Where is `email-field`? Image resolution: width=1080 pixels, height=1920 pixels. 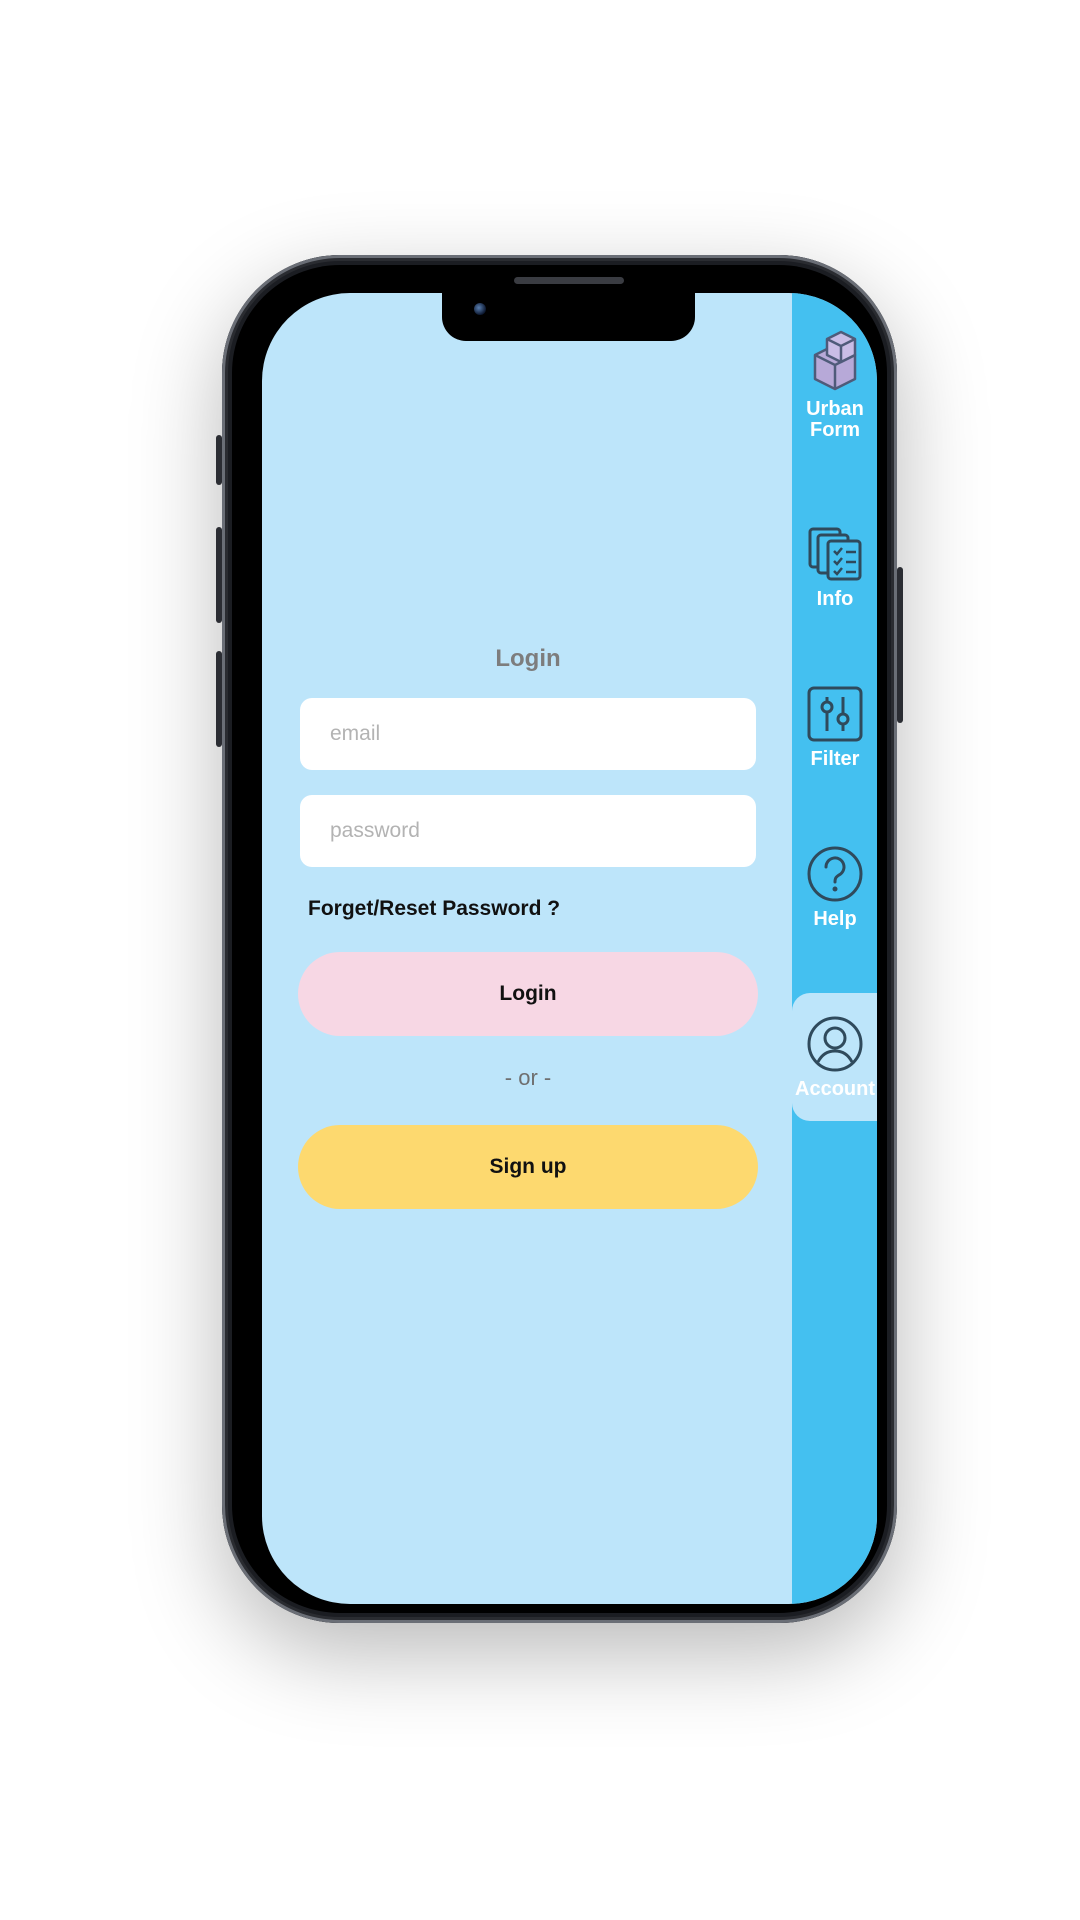 email-field is located at coordinates (528, 734).